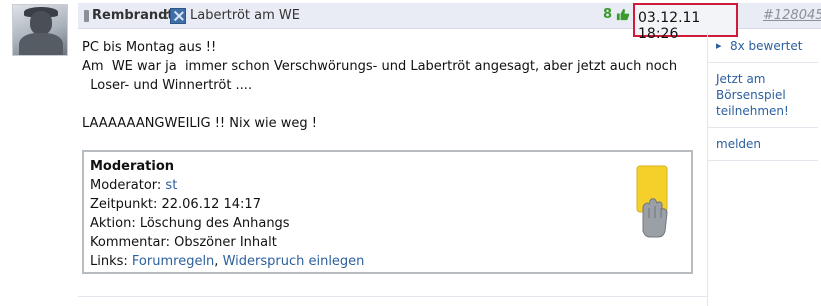 This screenshot has width=821, height=306. What do you see at coordinates (294, 261) in the screenshot?
I see `objection-link: Widerspruch einlegen` at bounding box center [294, 261].